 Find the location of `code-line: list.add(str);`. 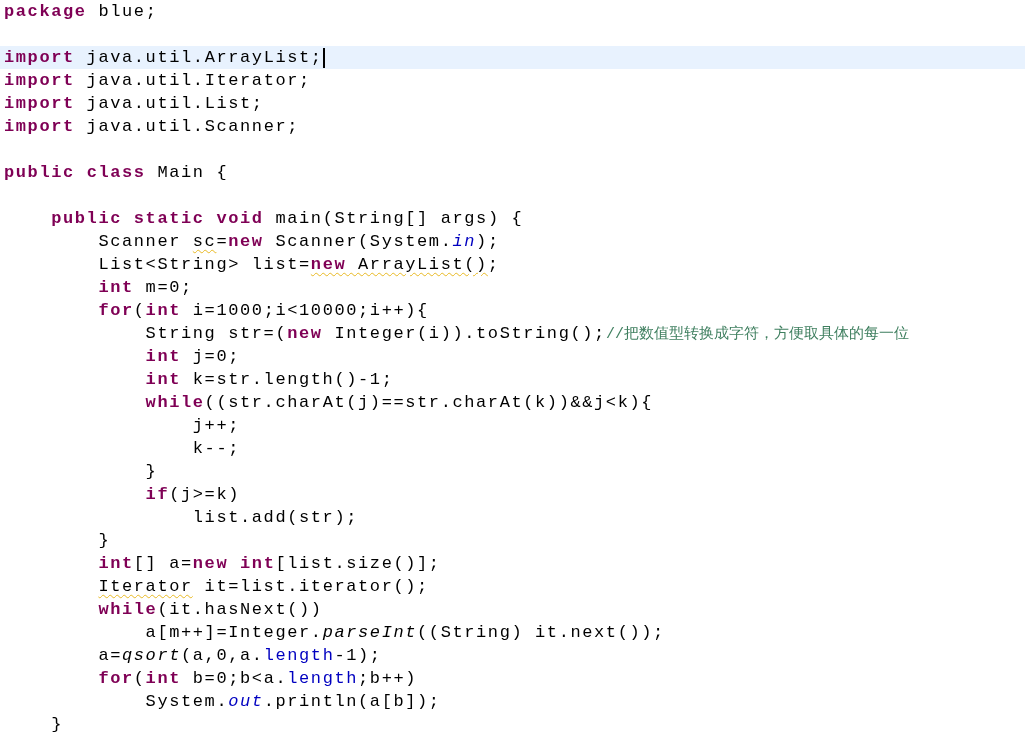

code-line: list.add(str); is located at coordinates (275, 518).